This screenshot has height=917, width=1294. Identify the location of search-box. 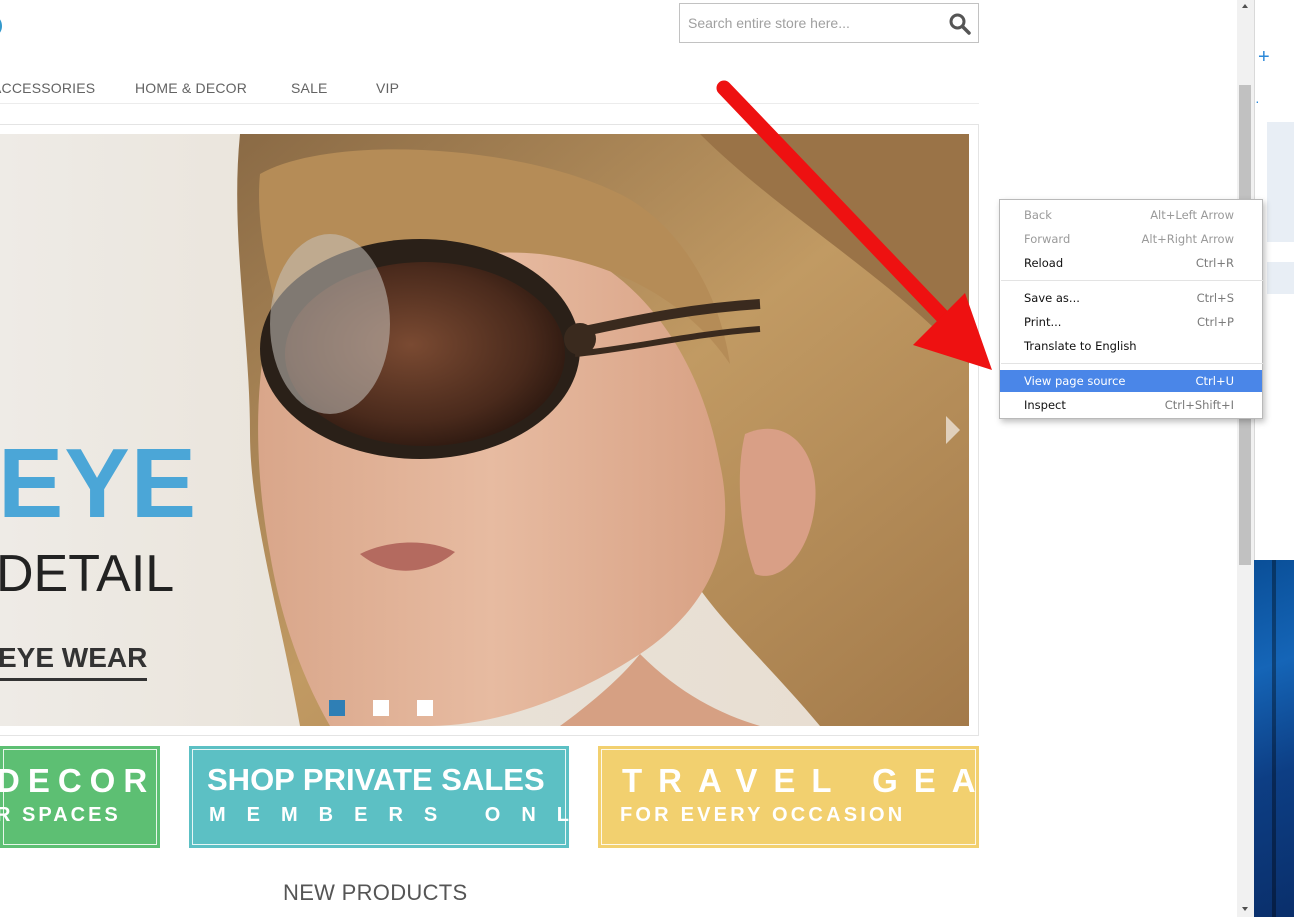
(829, 23).